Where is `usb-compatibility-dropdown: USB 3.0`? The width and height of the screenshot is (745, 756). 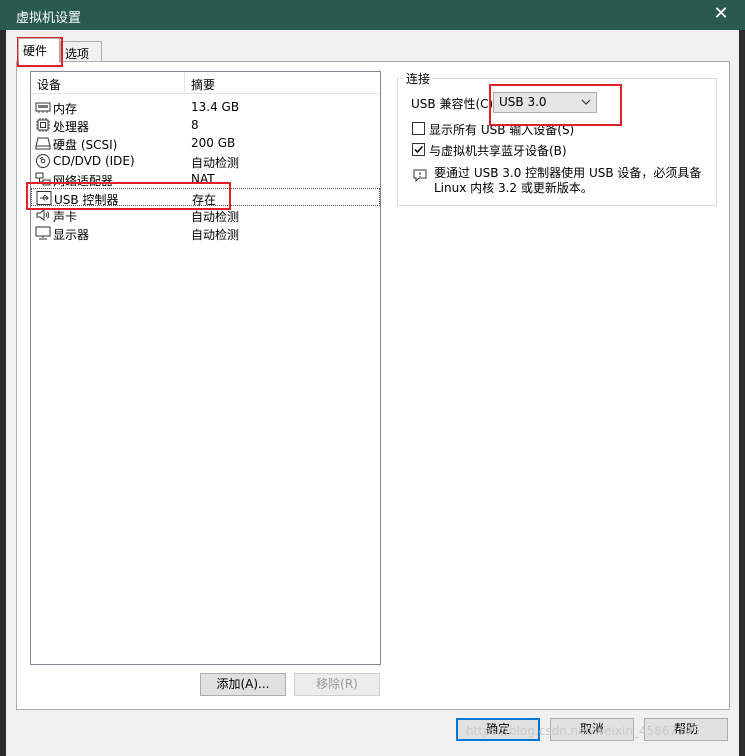
usb-compatibility-dropdown: USB 3.0 is located at coordinates (545, 102).